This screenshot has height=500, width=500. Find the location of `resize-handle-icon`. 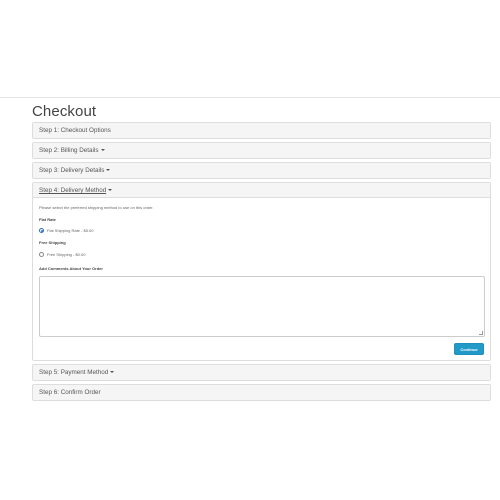

resize-handle-icon is located at coordinates (481, 333).